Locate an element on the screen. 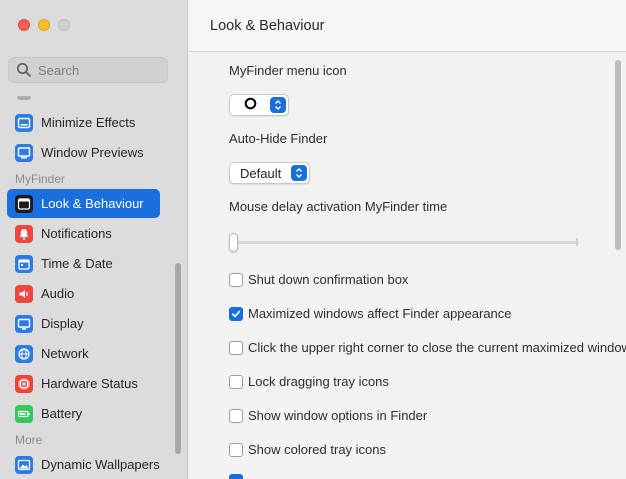 Image resolution: width=626 pixels, height=479 pixels. sidebar-item-label: Time & Date is located at coordinates (77, 263).